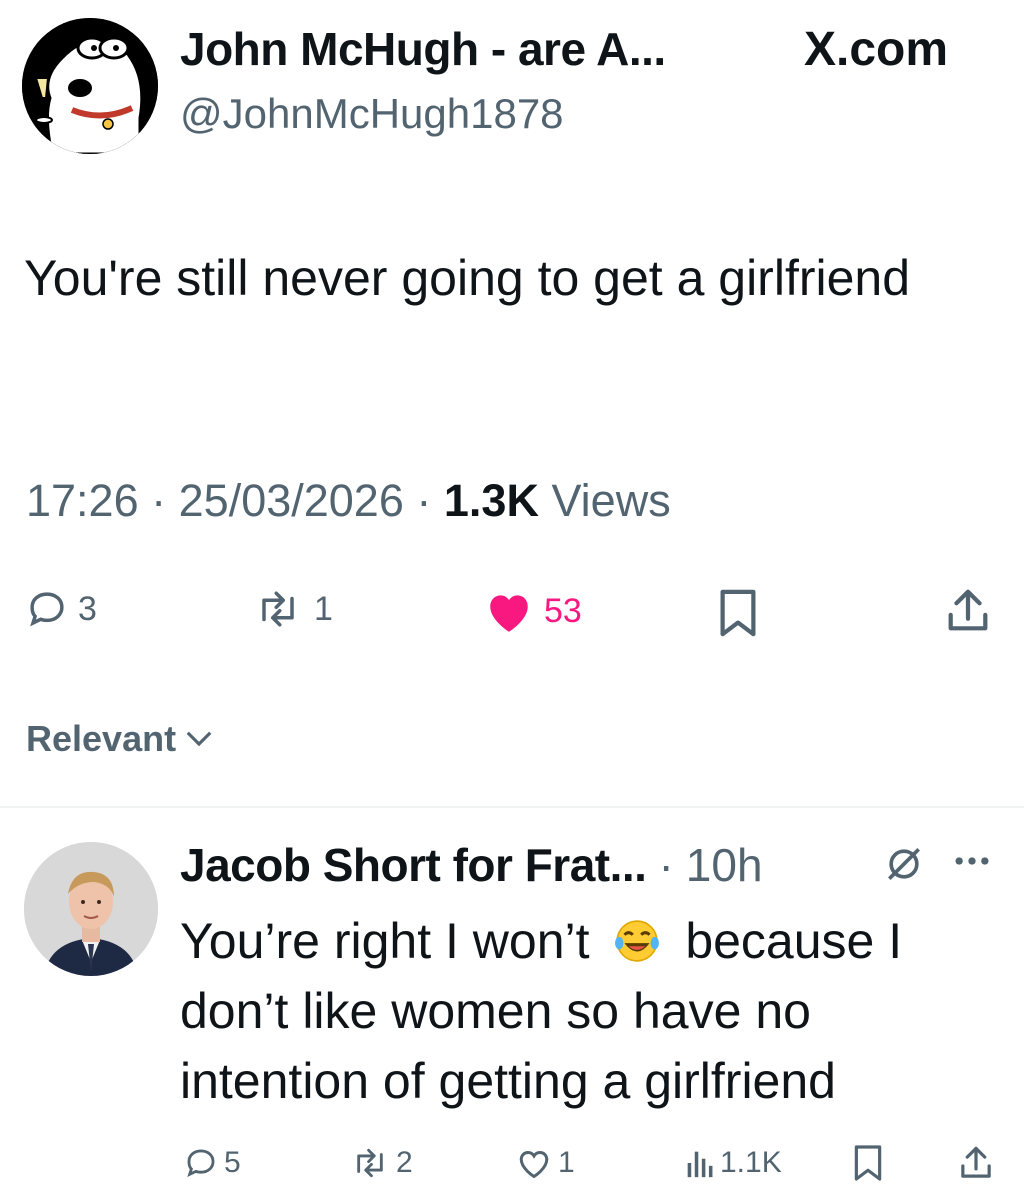  I want to click on reply-sort-dropdown: Relevant, so click(120, 739).